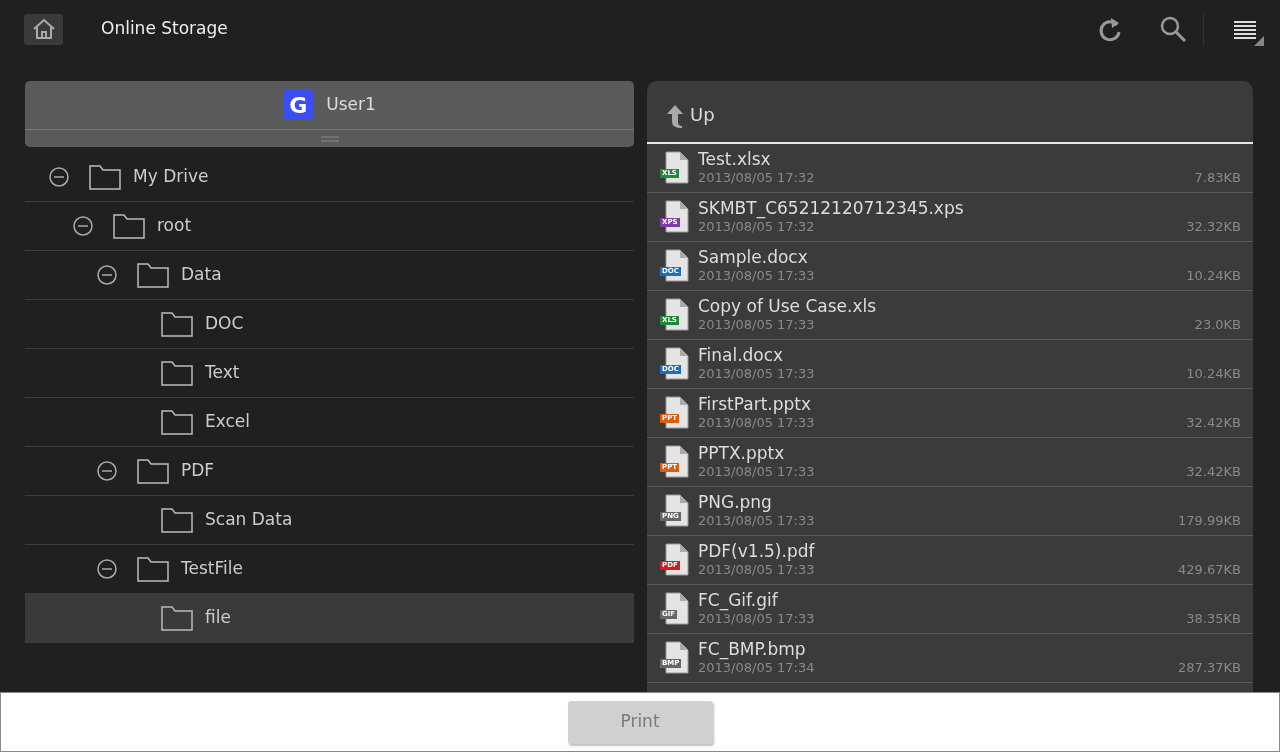 The width and height of the screenshot is (1280, 752). Describe the element at coordinates (329, 275) in the screenshot. I see `tree-item: Data` at that location.